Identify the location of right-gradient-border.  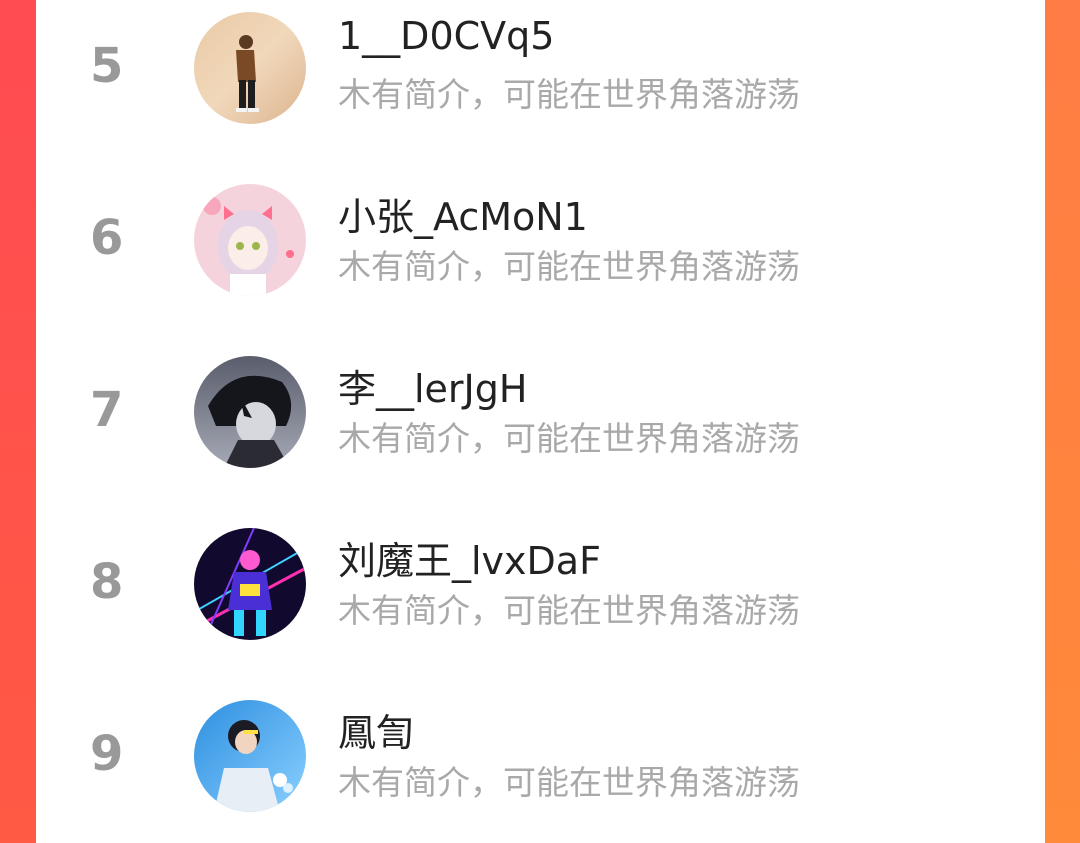
(1062, 421).